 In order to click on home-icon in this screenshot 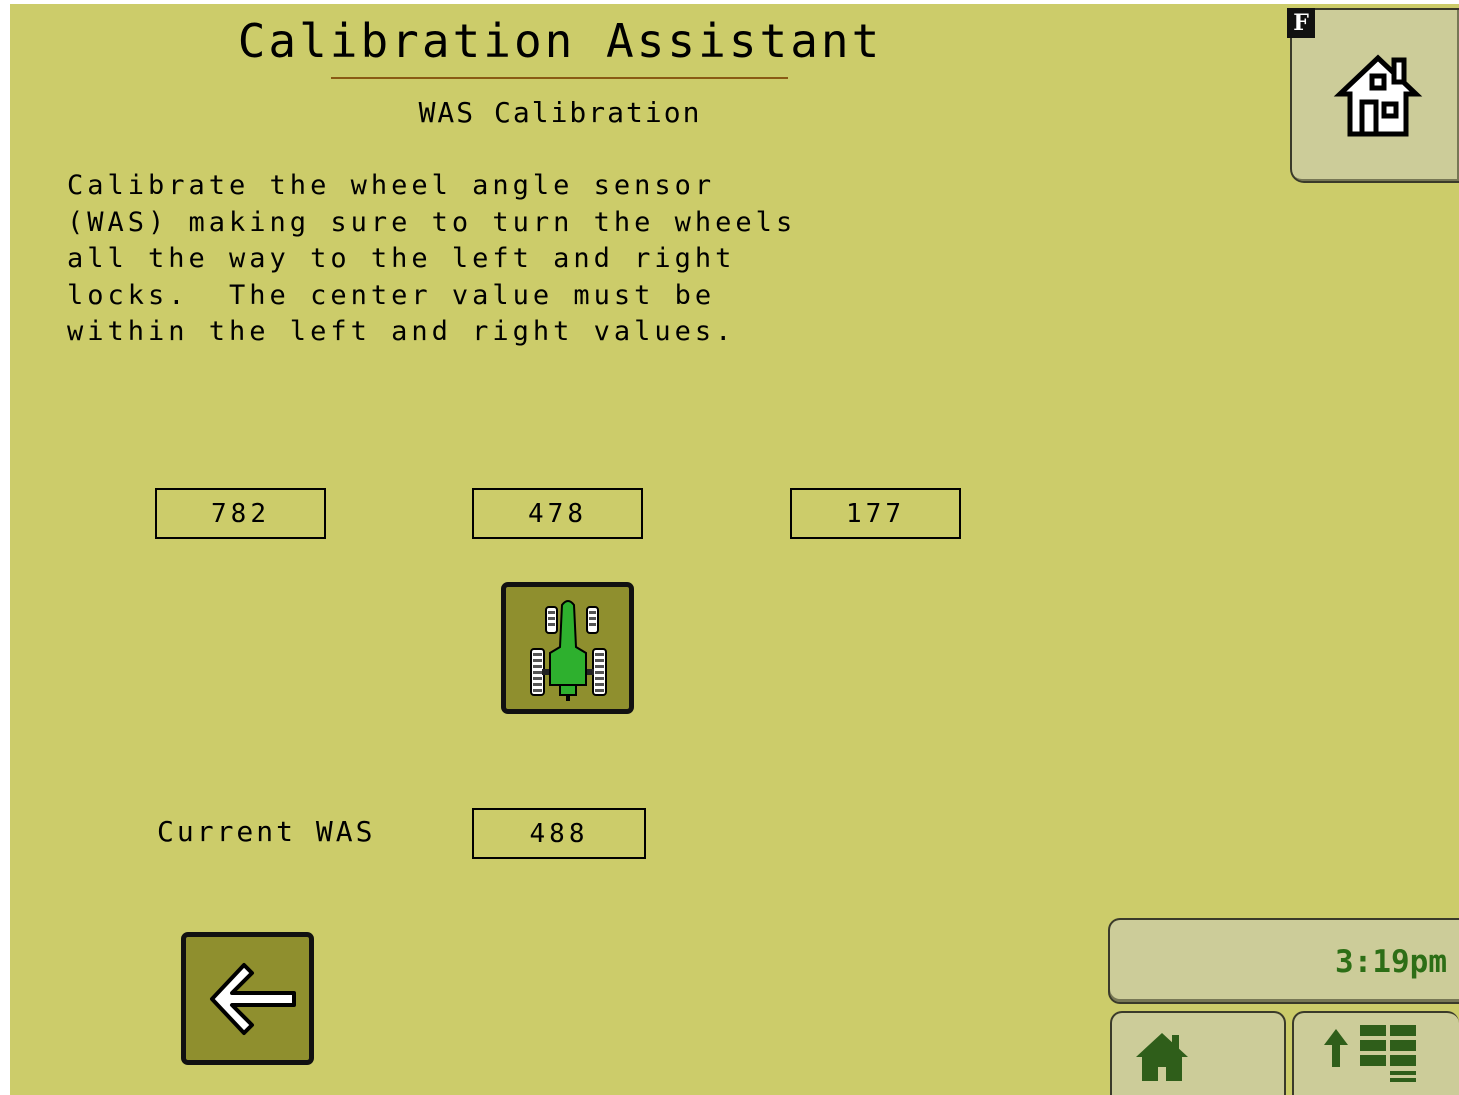, I will do `click(1162, 1057)`.